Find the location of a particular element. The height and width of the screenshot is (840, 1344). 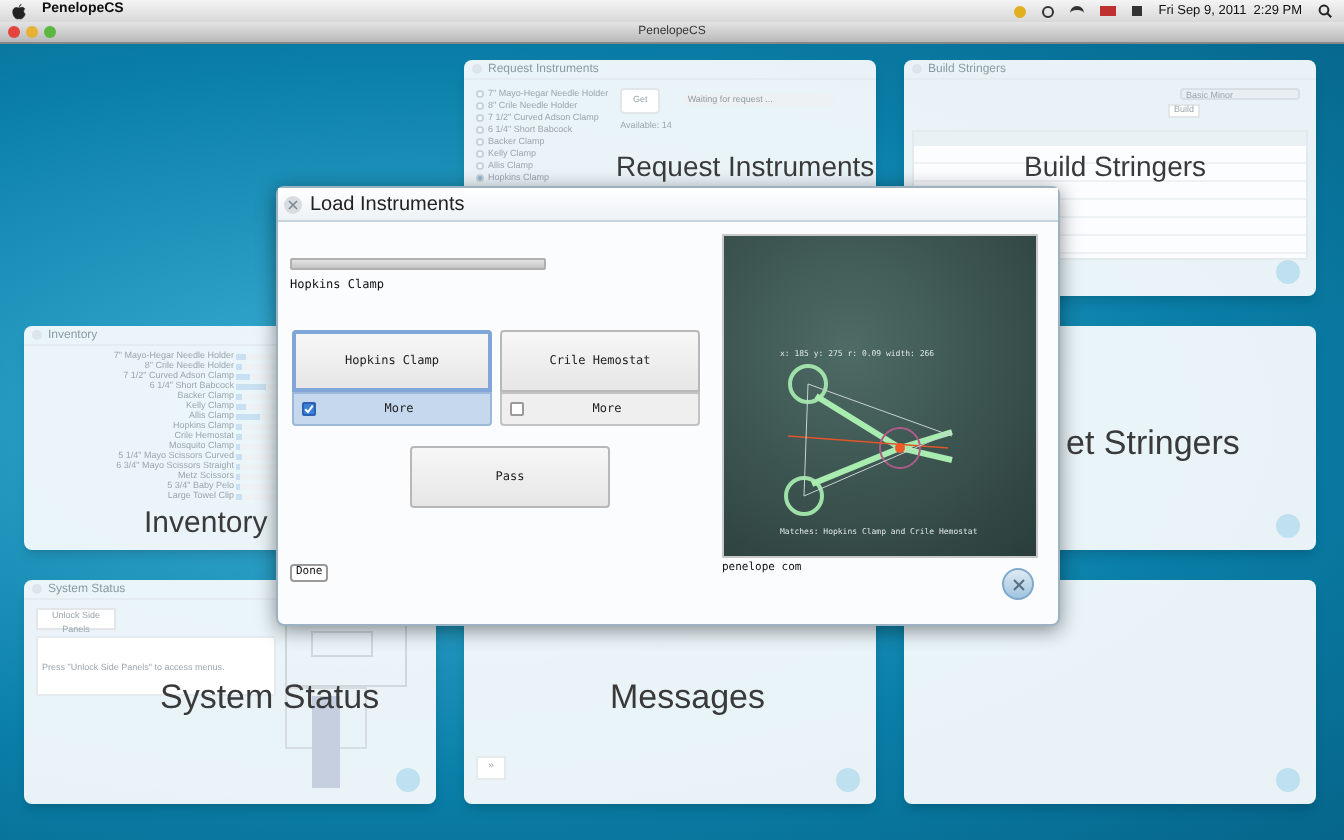

panel-label: Inventory is located at coordinates (206, 523).